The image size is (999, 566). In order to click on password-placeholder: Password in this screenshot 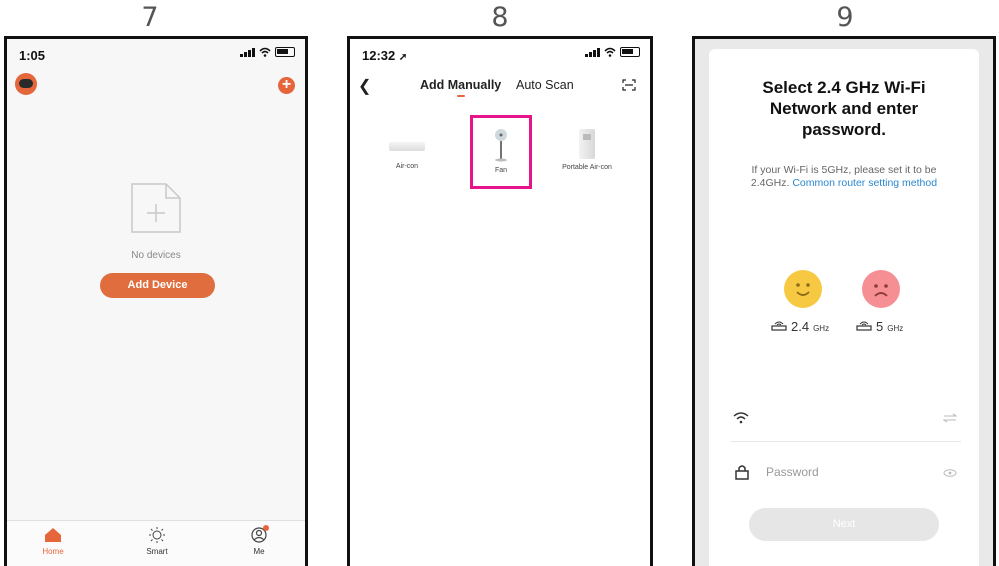, I will do `click(792, 472)`.